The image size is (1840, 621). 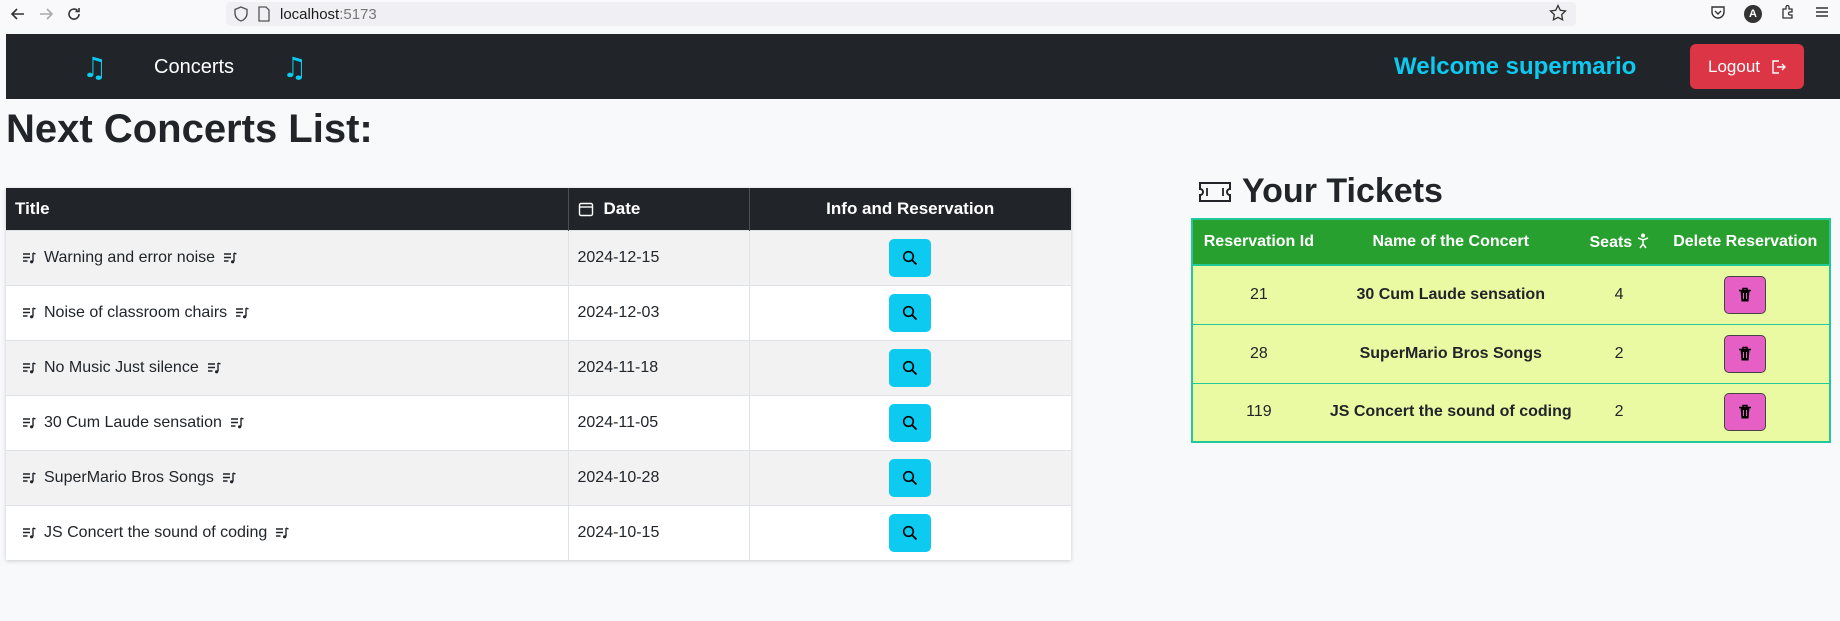 What do you see at coordinates (1515, 66) in the screenshot?
I see `welcome-message: Welcome supermario` at bounding box center [1515, 66].